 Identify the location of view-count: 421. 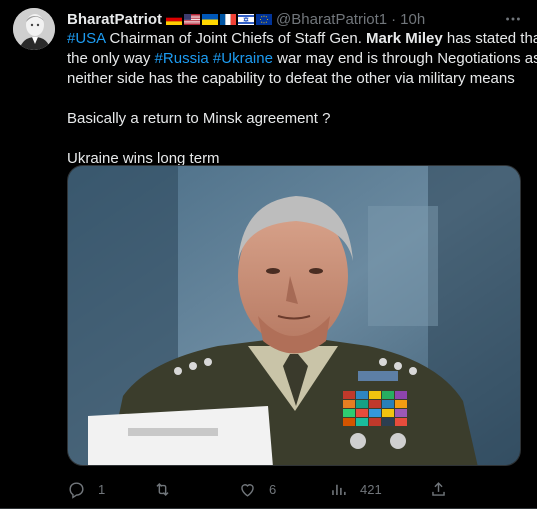
(371, 489).